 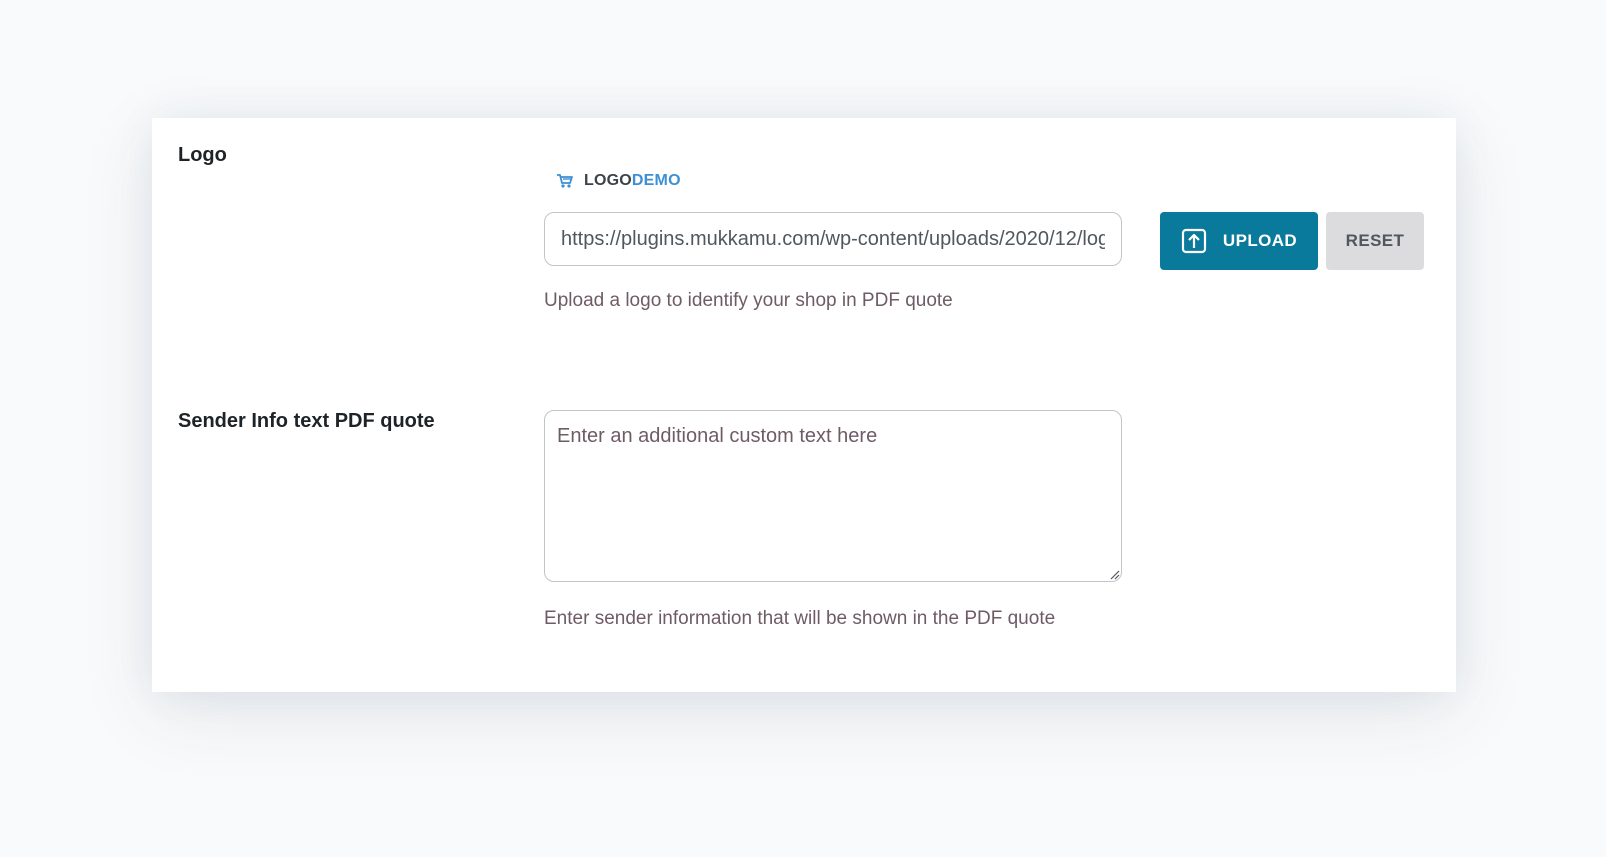 I want to click on resize-handle-icon, so click(x=1115, y=575).